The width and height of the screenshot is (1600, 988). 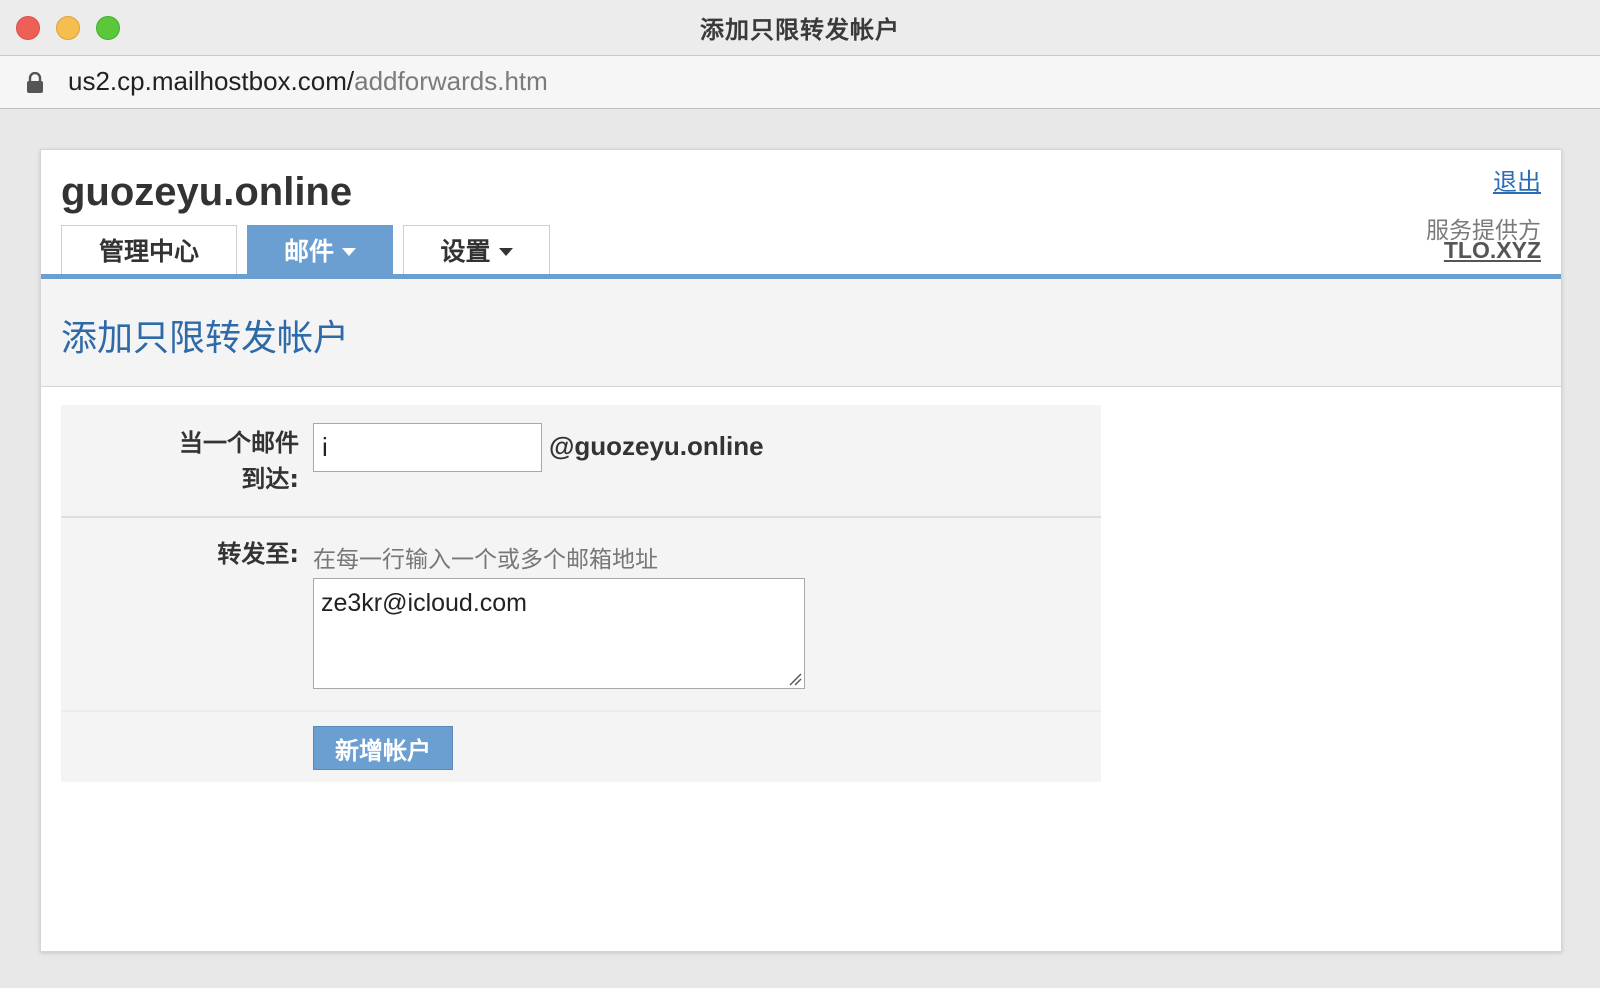 I want to click on forward-label: 转发至:, so click(x=258, y=554).